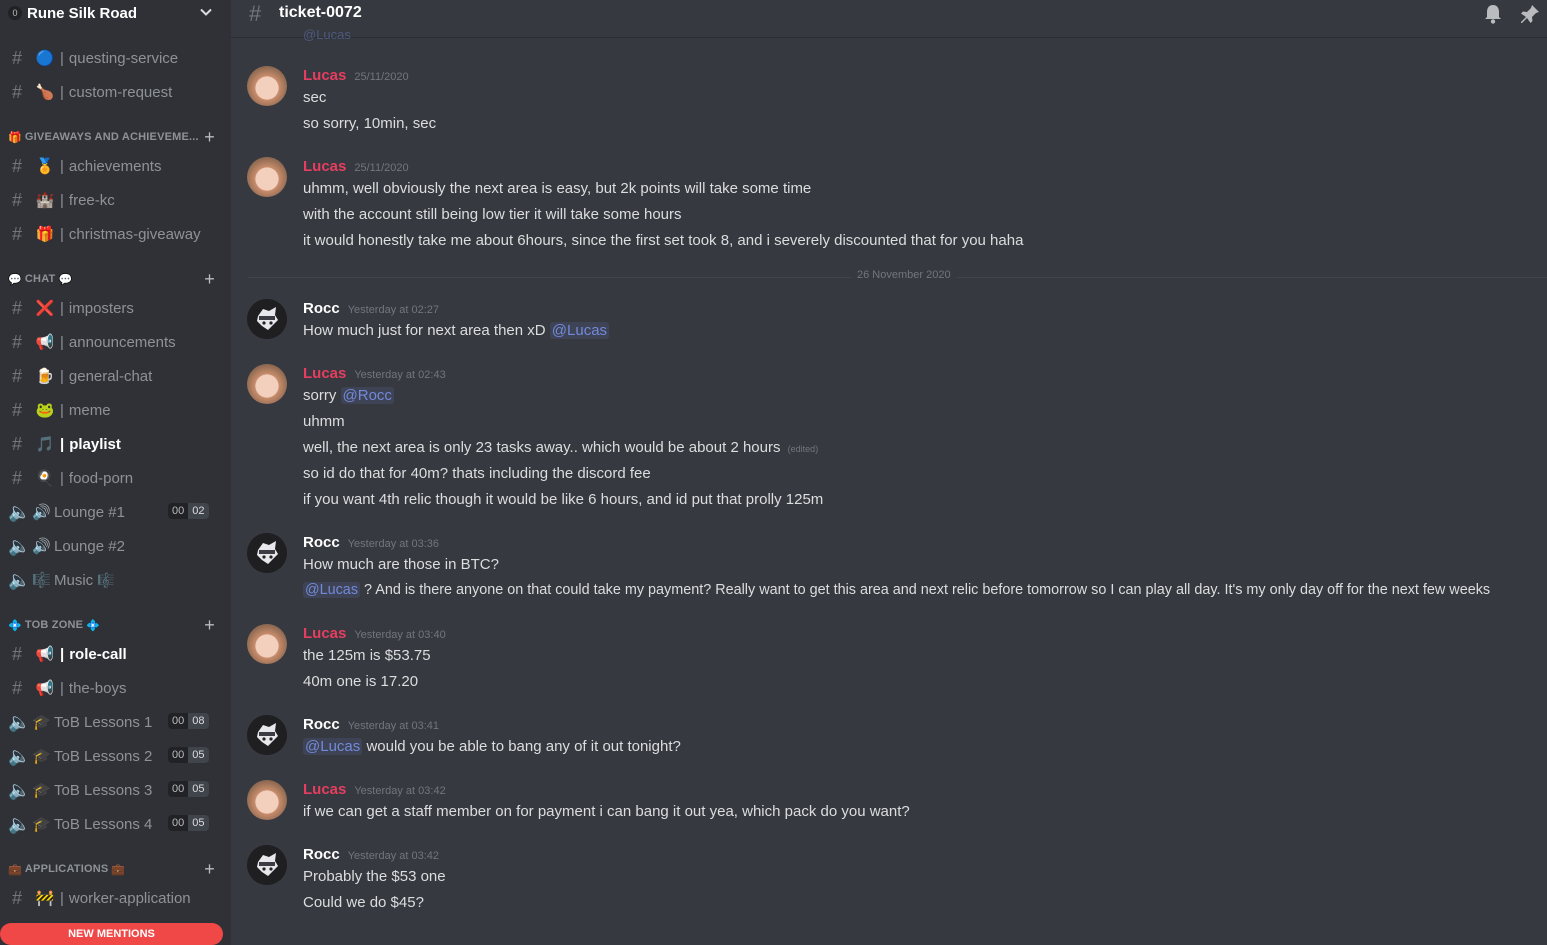 This screenshot has height=945, width=1547. What do you see at coordinates (206, 13) in the screenshot?
I see `chevron-down-icon` at bounding box center [206, 13].